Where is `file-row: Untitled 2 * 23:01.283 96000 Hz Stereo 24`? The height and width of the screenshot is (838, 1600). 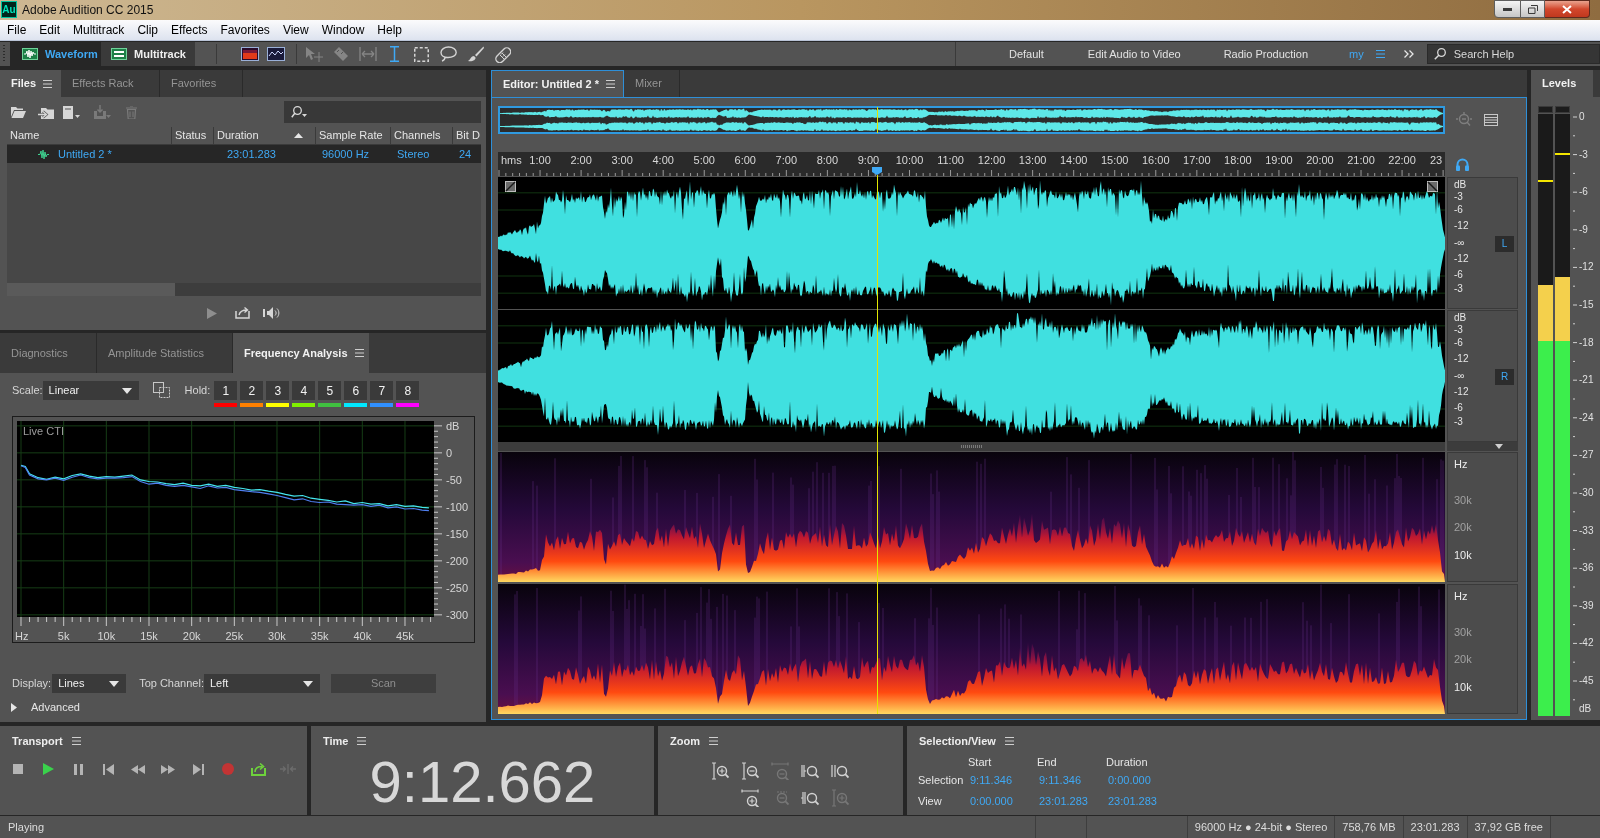 file-row: Untitled 2 * 23:01.283 96000 Hz Stereo 24 is located at coordinates (244, 154).